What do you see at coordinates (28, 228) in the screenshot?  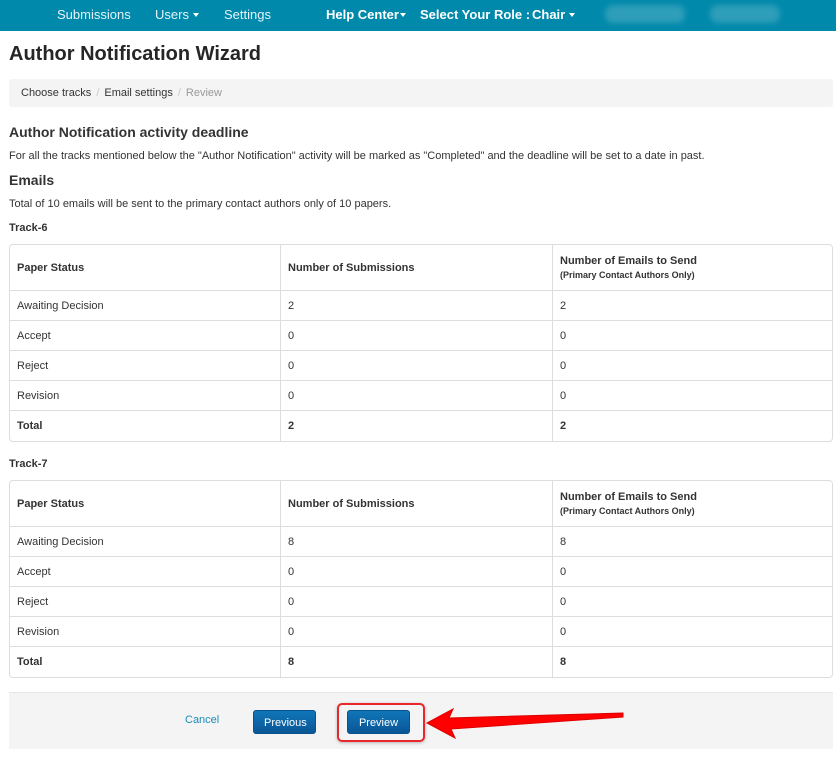 I see `track-6-label: Track-6` at bounding box center [28, 228].